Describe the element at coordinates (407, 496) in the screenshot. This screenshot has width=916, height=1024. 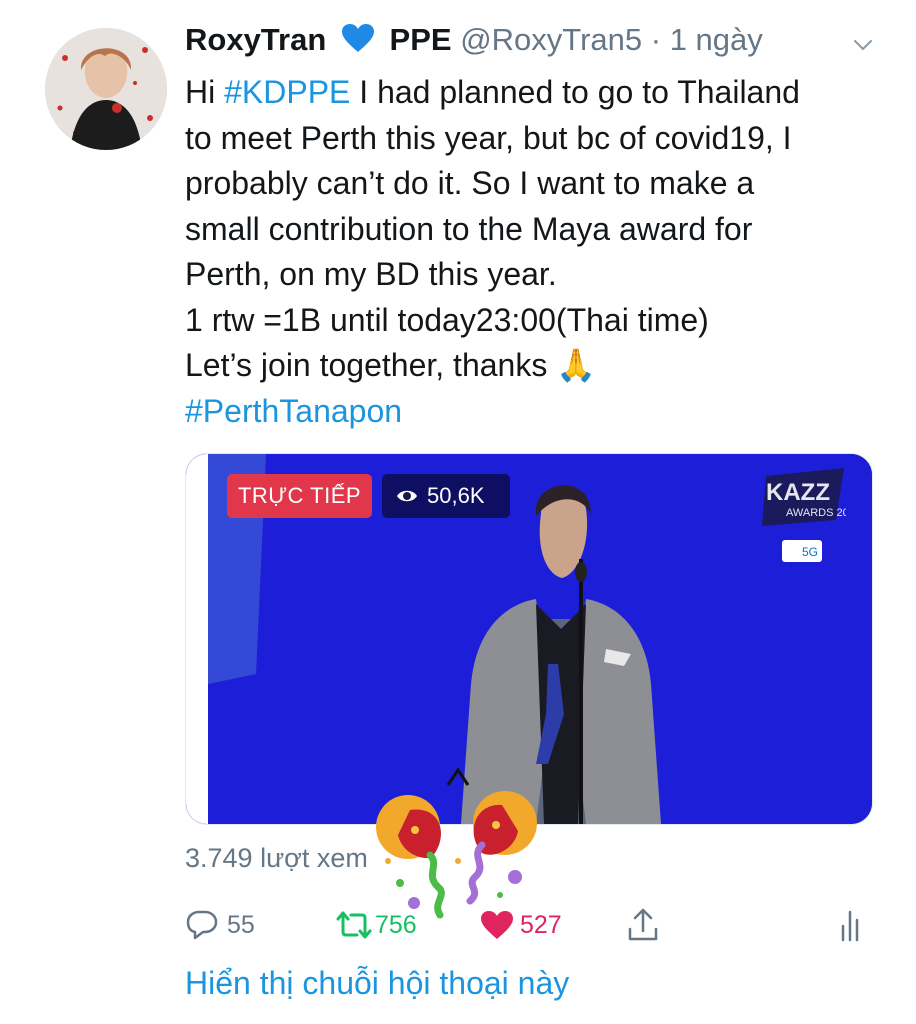
I see `eye-icon` at that location.